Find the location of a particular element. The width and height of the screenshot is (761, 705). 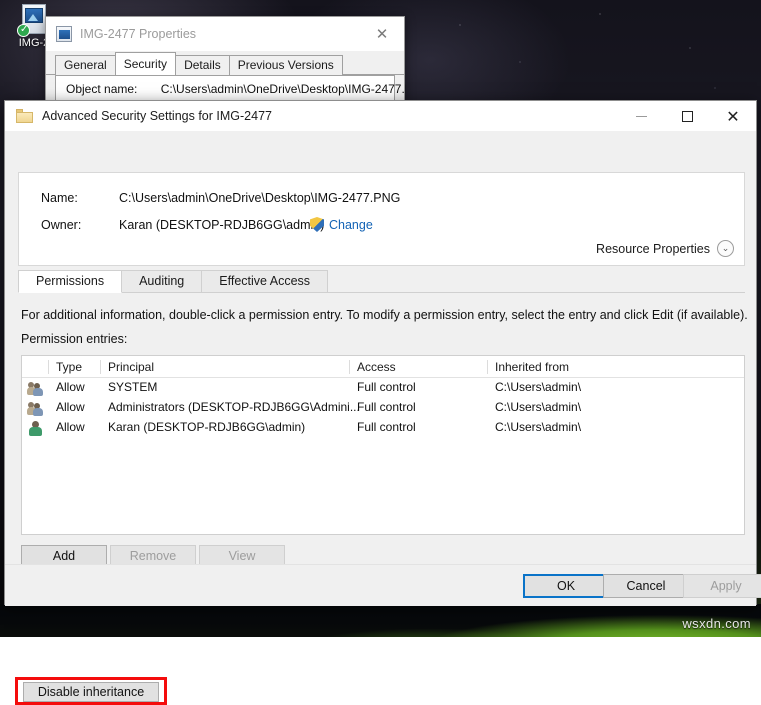

tab-general: General is located at coordinates (85, 65).